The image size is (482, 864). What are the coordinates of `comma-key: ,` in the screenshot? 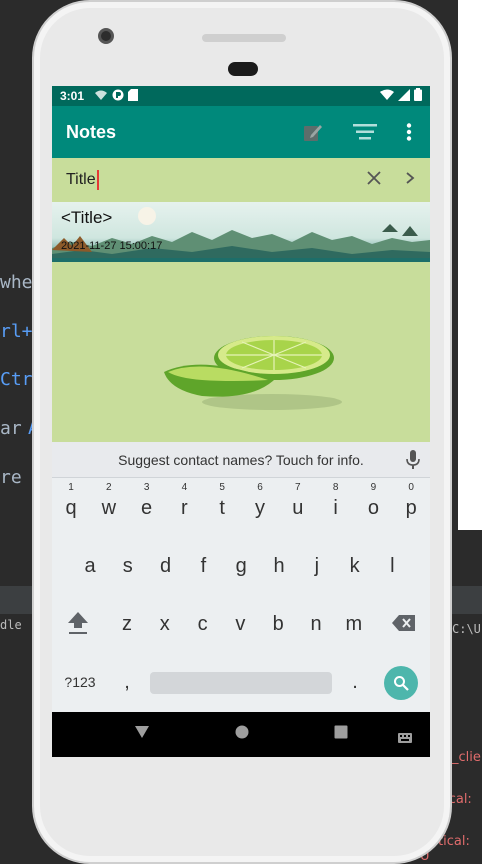 It's located at (127, 681).